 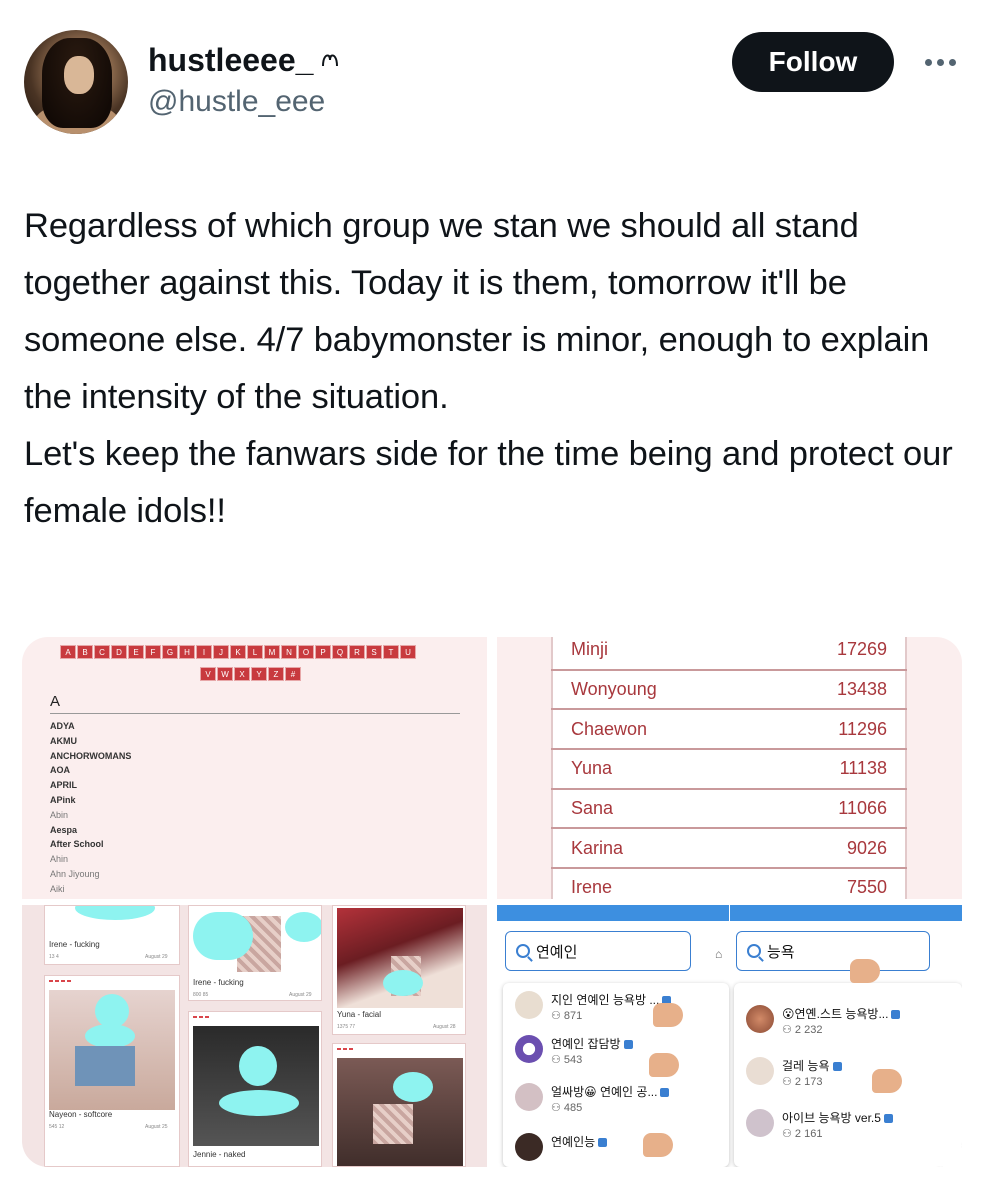 What do you see at coordinates (204, 652) in the screenshot?
I see `alphabet-letter-link: I` at bounding box center [204, 652].